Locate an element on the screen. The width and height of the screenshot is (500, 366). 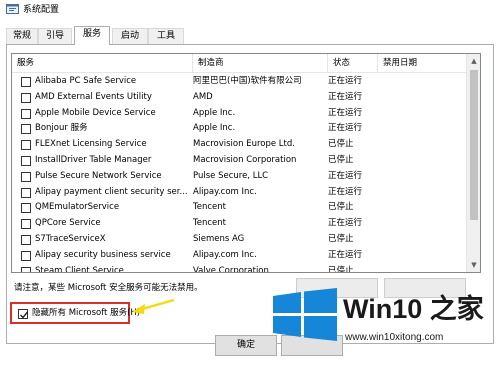
service-manufacturer: Macrovision Europe Ltd. is located at coordinates (244, 144).